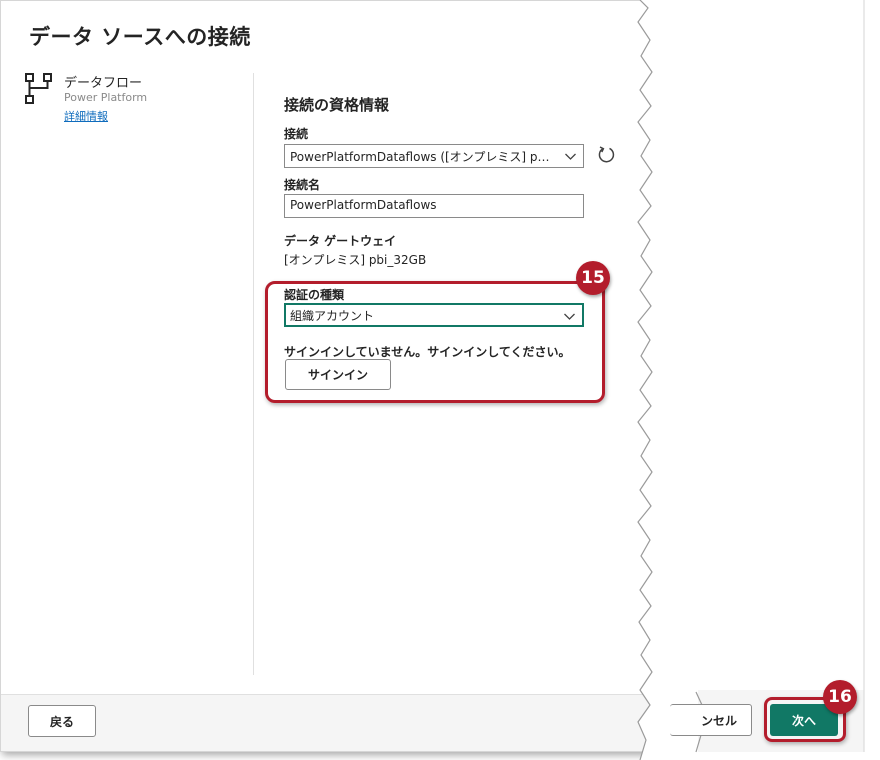 The height and width of the screenshot is (760, 880). What do you see at coordinates (840, 697) in the screenshot?
I see `step-badge-16: 16` at bounding box center [840, 697].